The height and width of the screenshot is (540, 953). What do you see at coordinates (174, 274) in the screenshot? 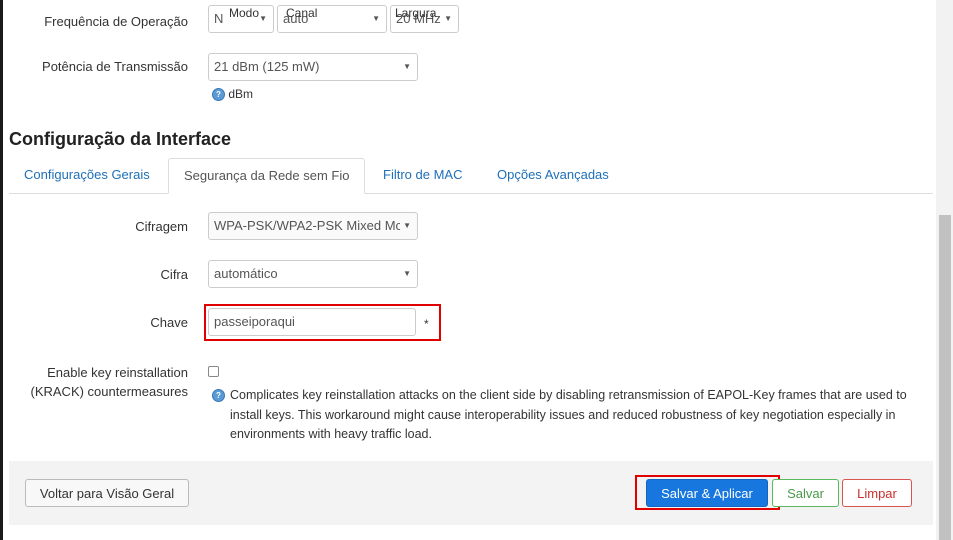
I see `cipher-label: Cifra` at bounding box center [174, 274].